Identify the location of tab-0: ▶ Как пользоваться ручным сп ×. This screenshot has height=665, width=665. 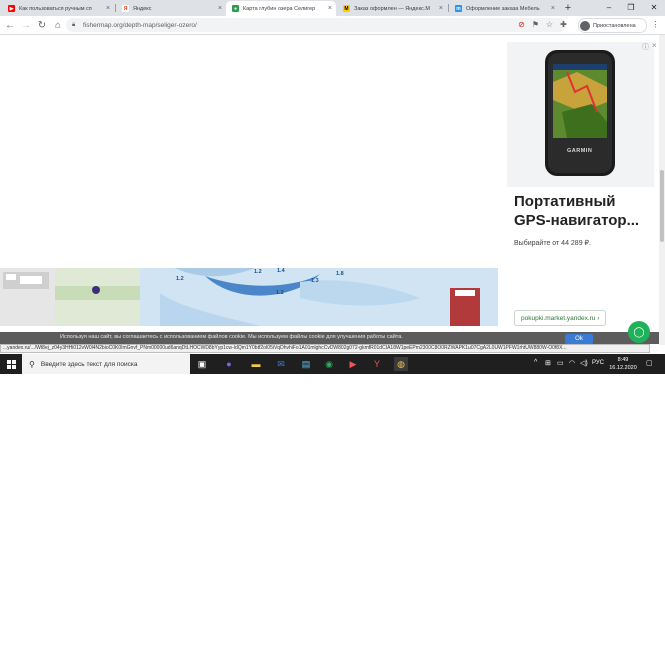
(58, 8).